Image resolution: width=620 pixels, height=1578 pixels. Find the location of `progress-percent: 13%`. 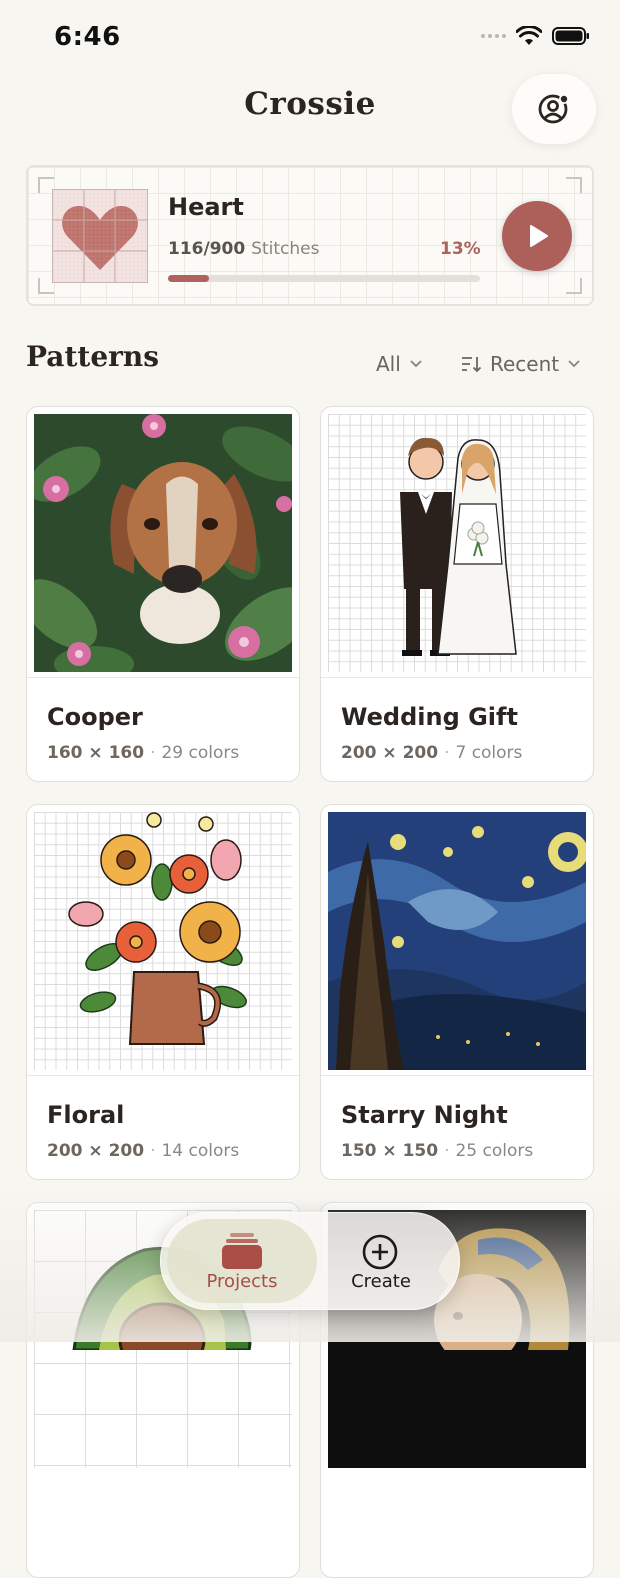

progress-percent: 13% is located at coordinates (460, 249).